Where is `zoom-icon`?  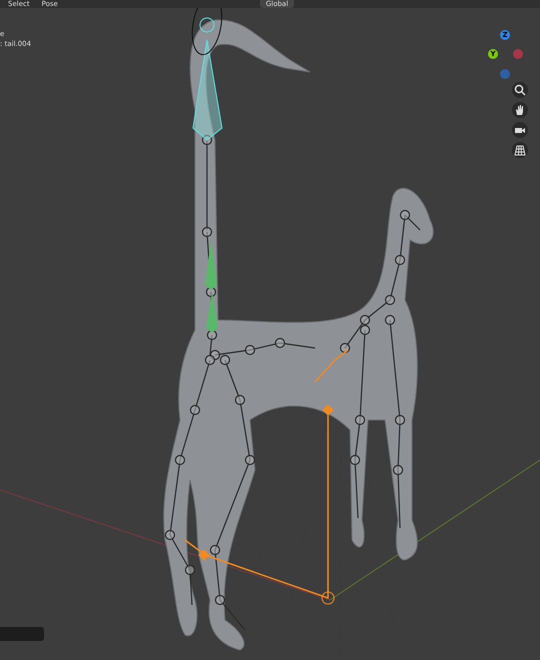 zoom-icon is located at coordinates (520, 90).